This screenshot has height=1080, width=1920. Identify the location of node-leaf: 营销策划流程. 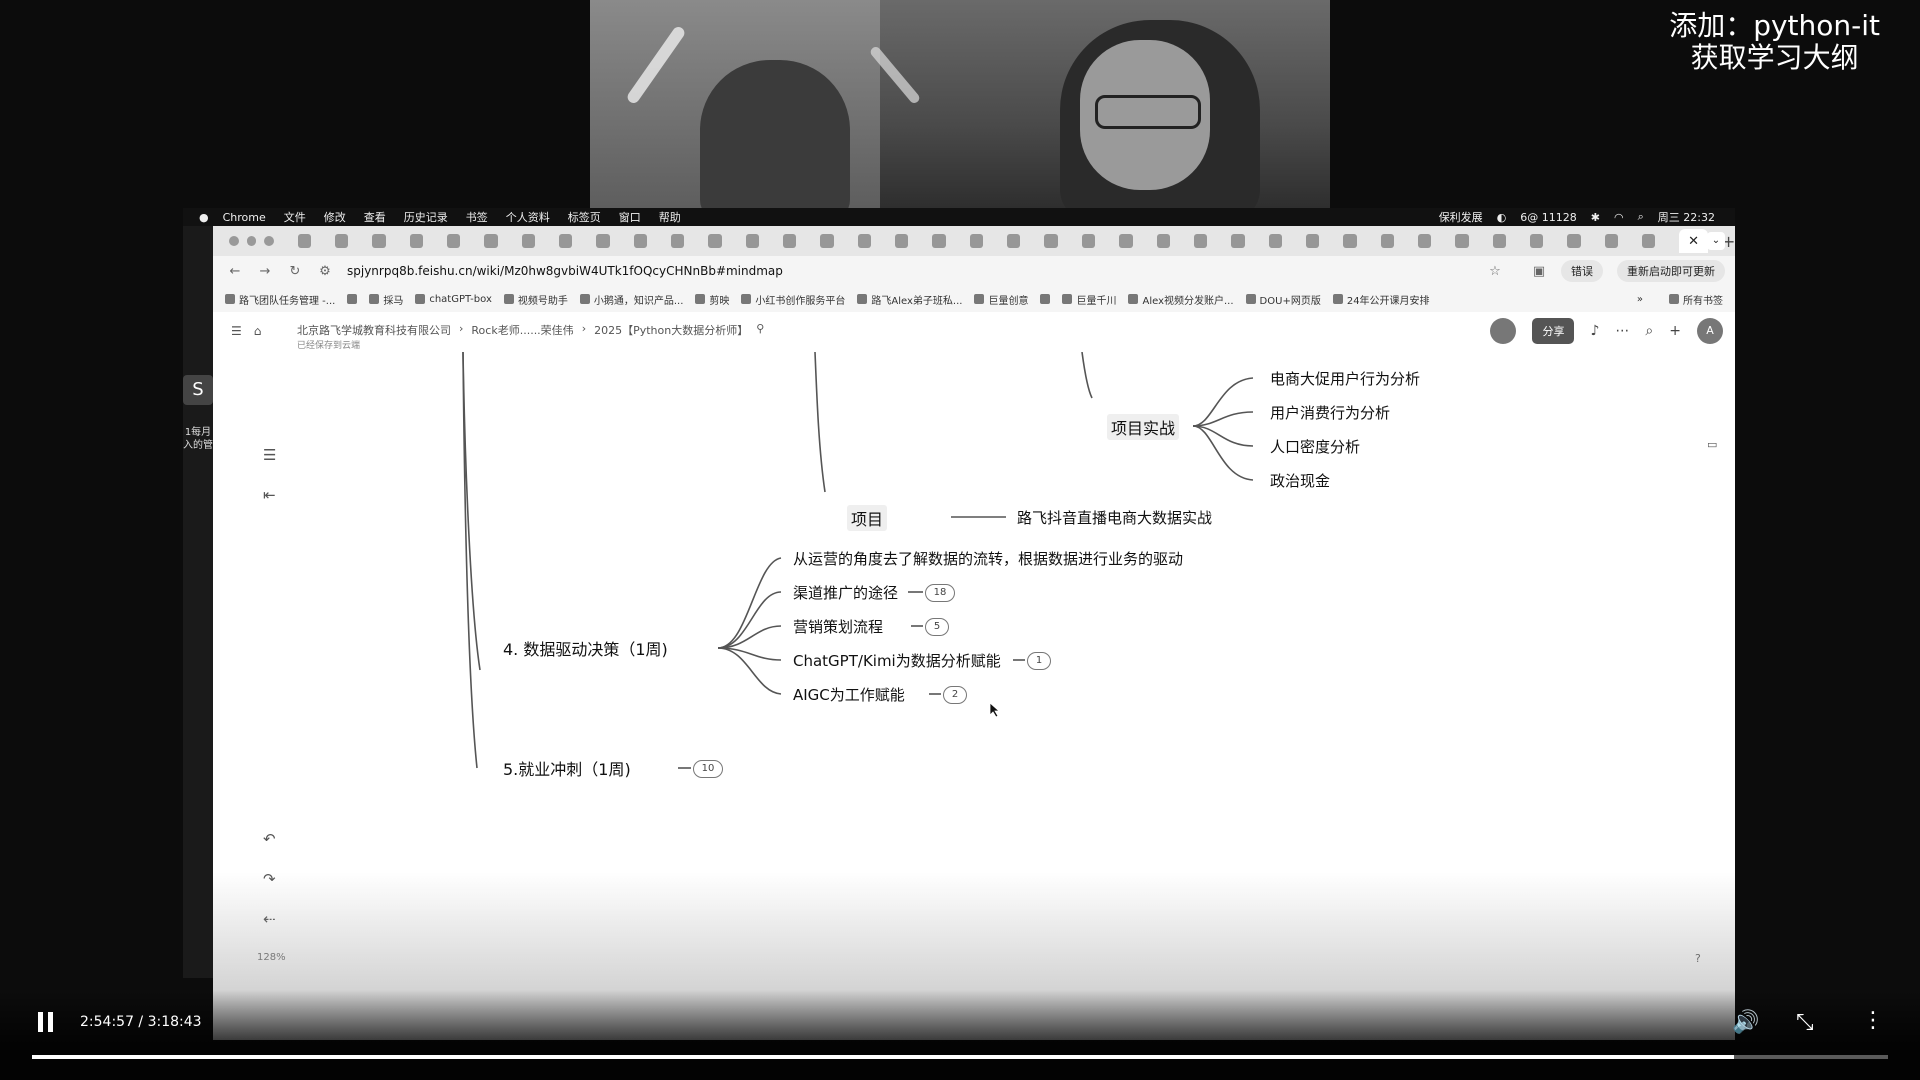
(838, 626).